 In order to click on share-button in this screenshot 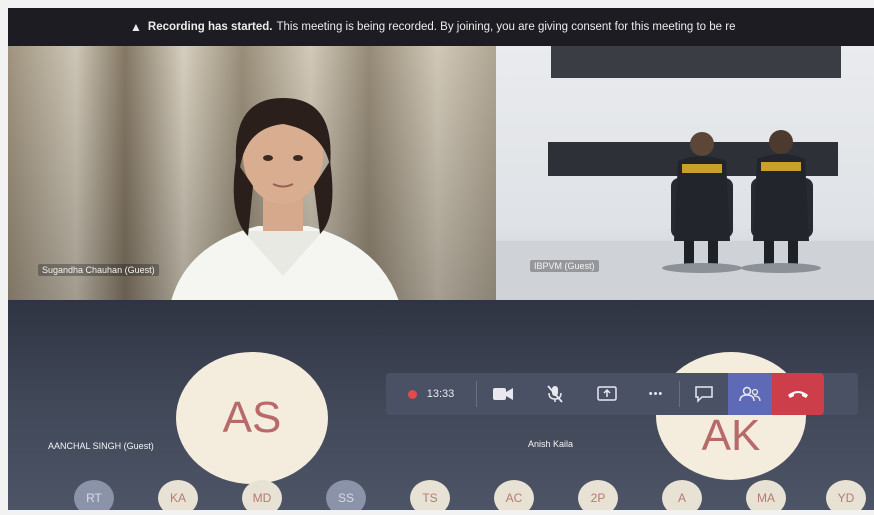, I will do `click(607, 394)`.